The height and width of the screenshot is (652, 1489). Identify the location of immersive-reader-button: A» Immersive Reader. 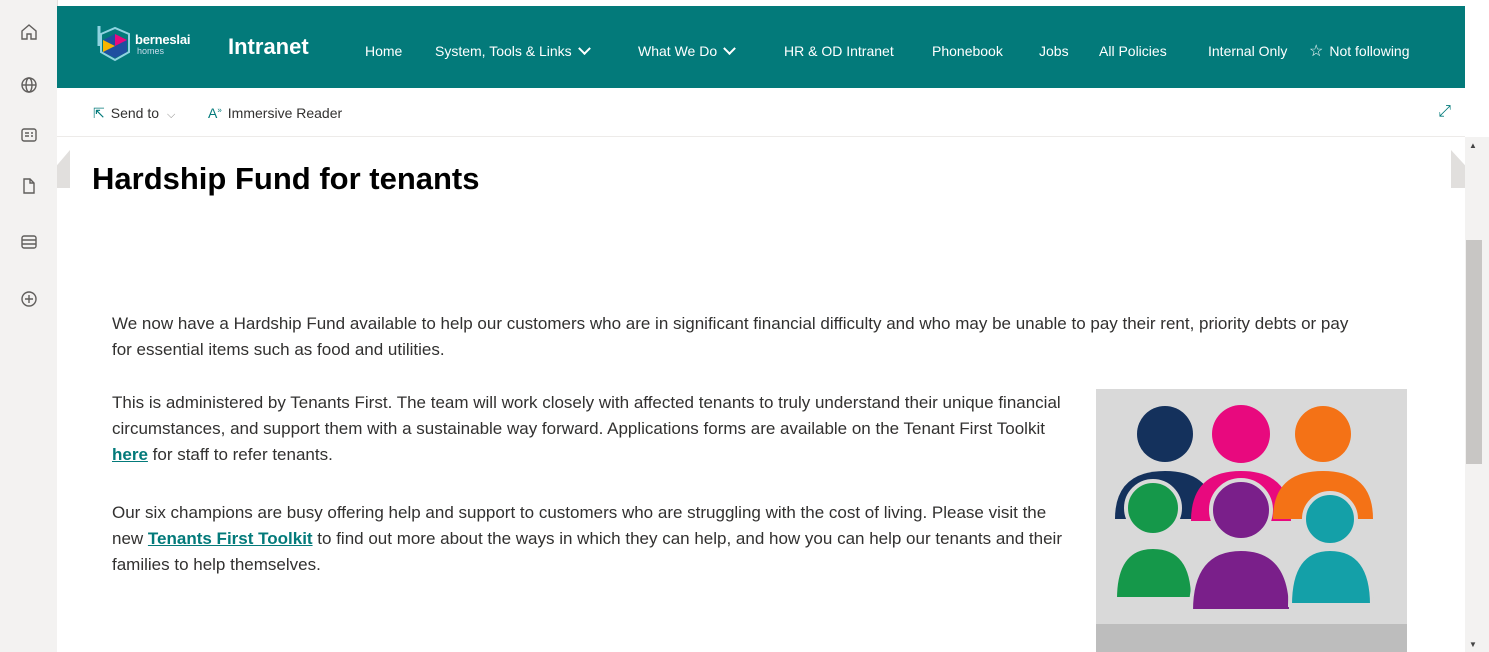
(275, 113).